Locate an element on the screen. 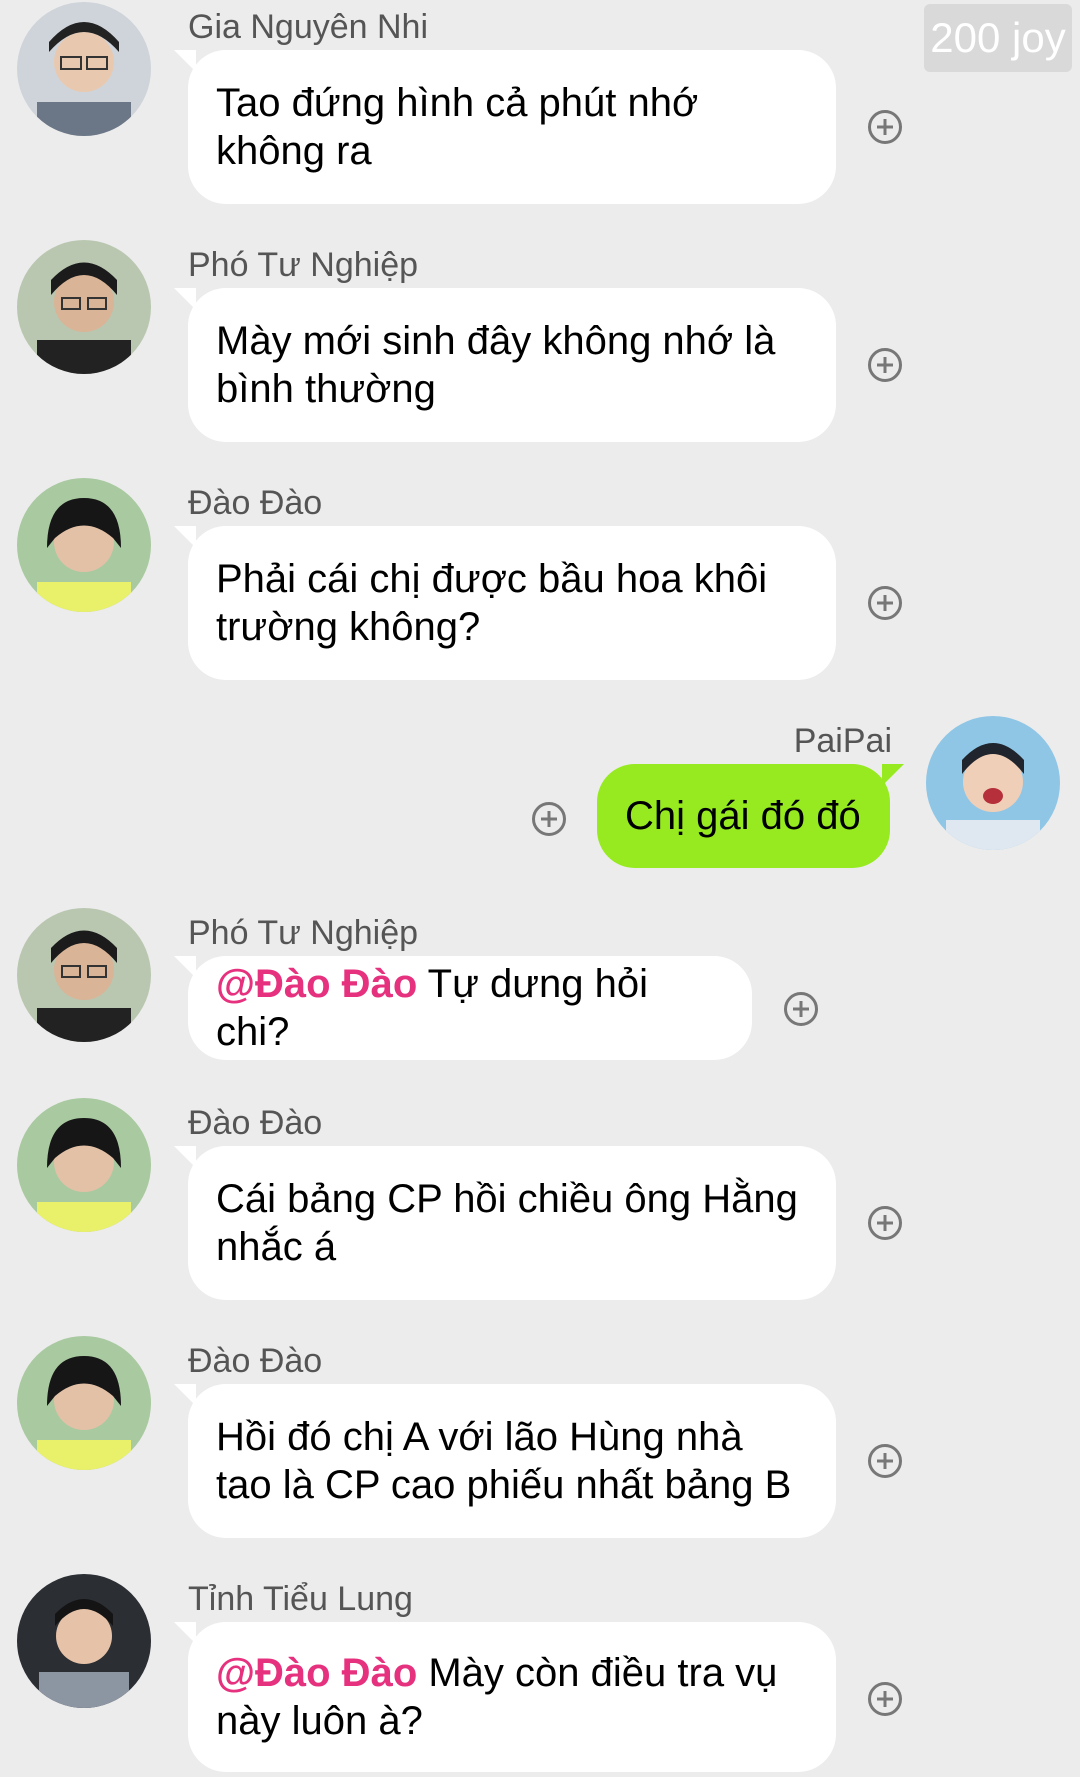  sender-name: PaiPai is located at coordinates (842, 741).